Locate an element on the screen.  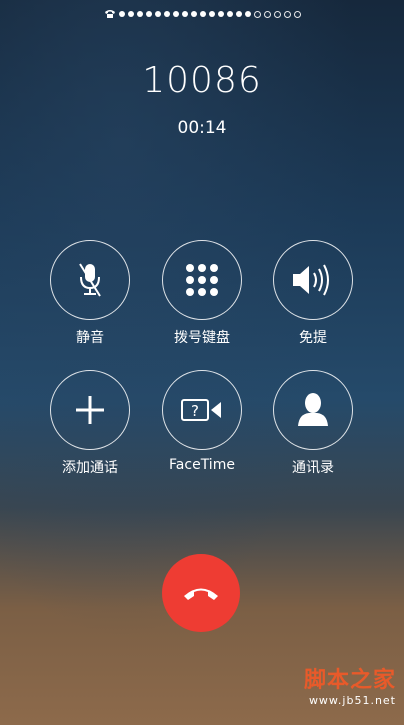
end-call-icon is located at coordinates (201, 594).